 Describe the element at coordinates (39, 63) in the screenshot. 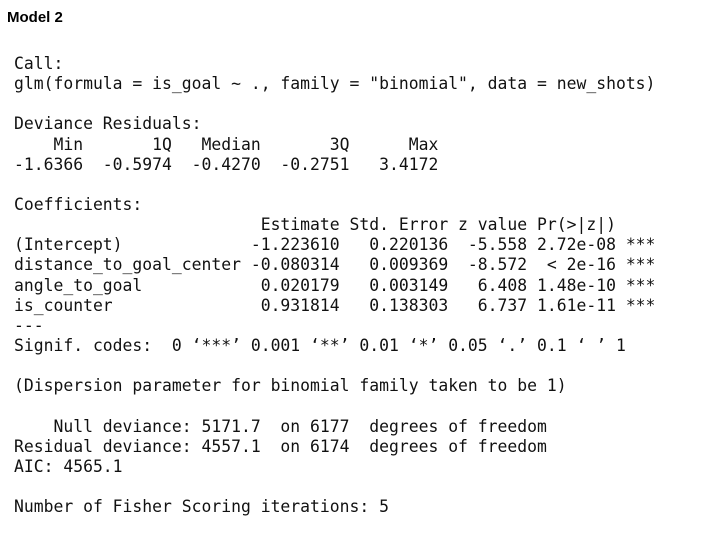

I see `call-header: Call:` at that location.